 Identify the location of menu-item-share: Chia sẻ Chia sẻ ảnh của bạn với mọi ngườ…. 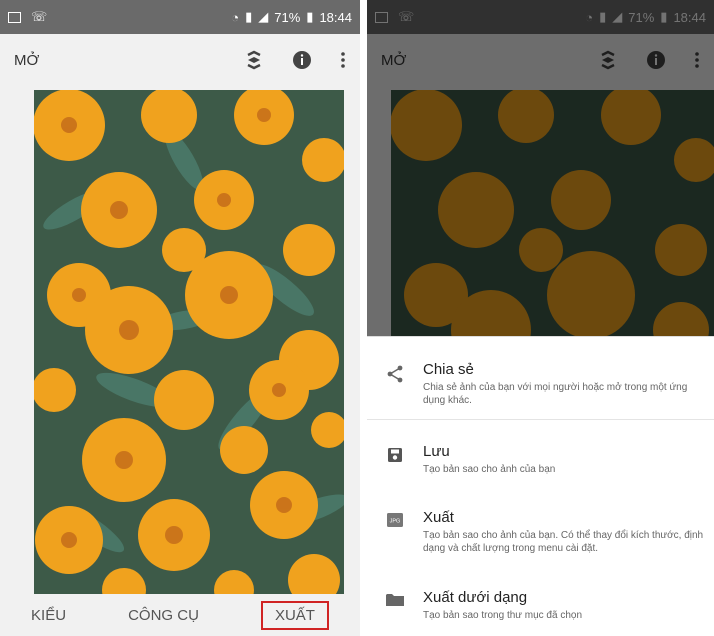
(540, 384).